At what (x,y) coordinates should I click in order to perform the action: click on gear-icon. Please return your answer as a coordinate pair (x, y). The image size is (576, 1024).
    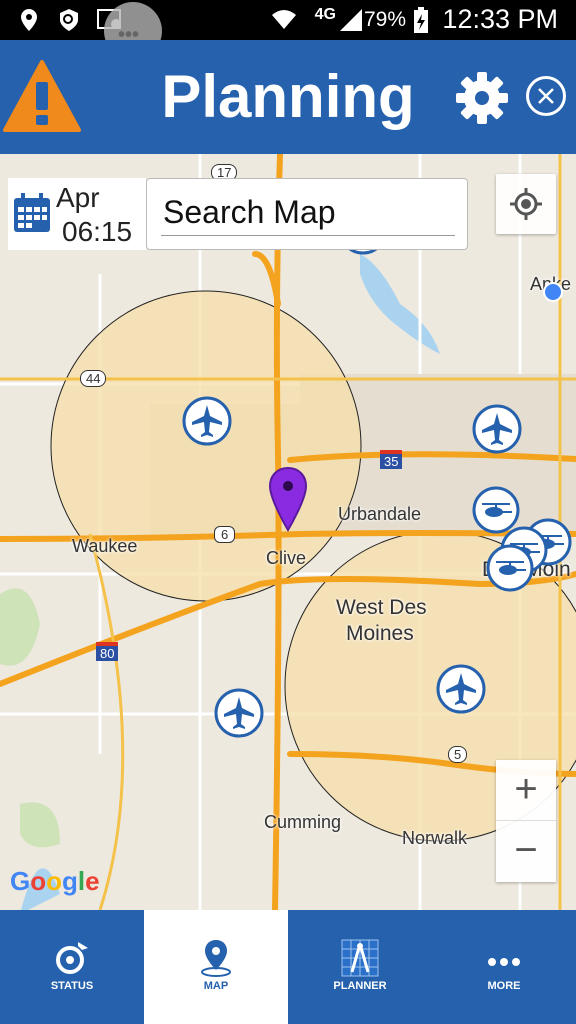
    Looking at the image, I should click on (482, 98).